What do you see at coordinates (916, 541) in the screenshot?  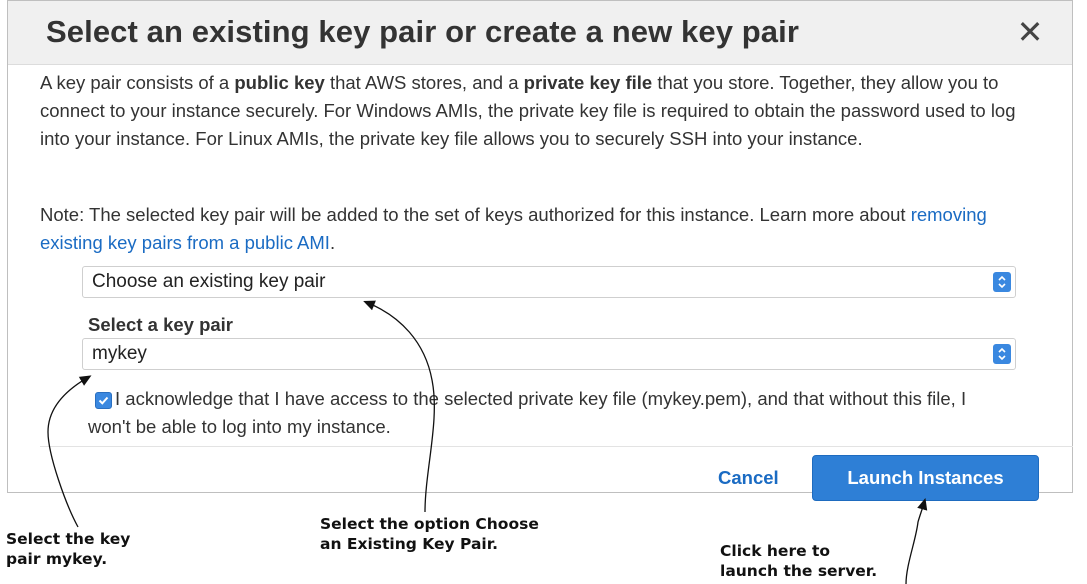 I see `callout-arrow-launch` at bounding box center [916, 541].